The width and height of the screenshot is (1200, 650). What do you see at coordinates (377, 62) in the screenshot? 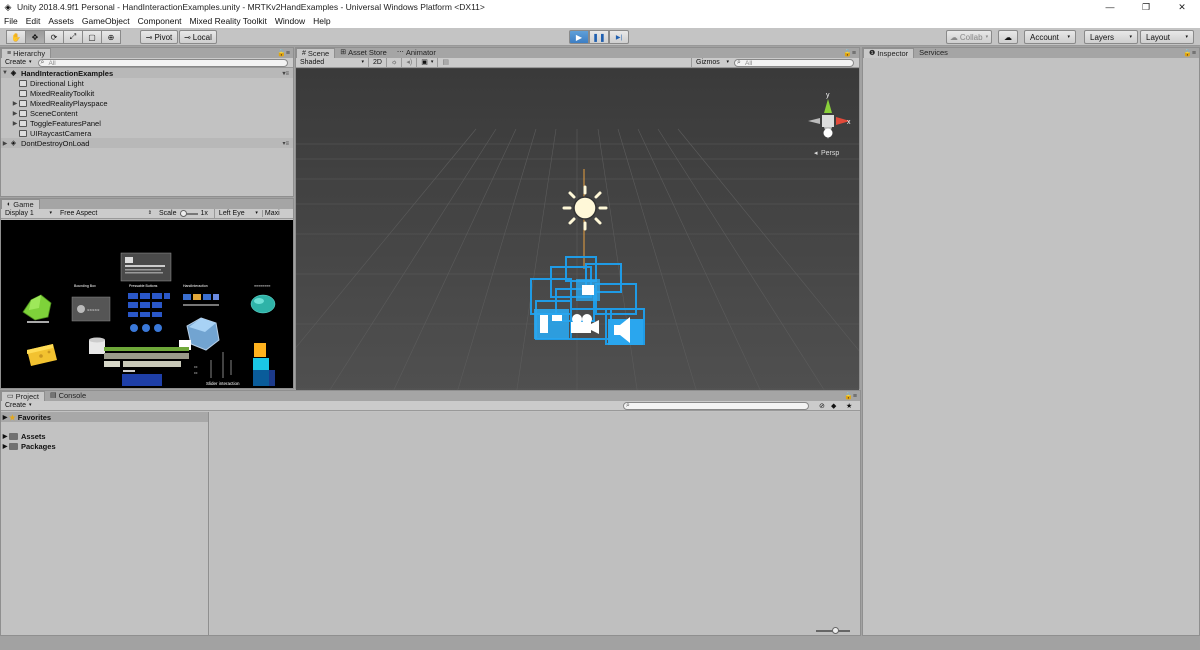
I see `2d-toggle: 2D` at bounding box center [377, 62].